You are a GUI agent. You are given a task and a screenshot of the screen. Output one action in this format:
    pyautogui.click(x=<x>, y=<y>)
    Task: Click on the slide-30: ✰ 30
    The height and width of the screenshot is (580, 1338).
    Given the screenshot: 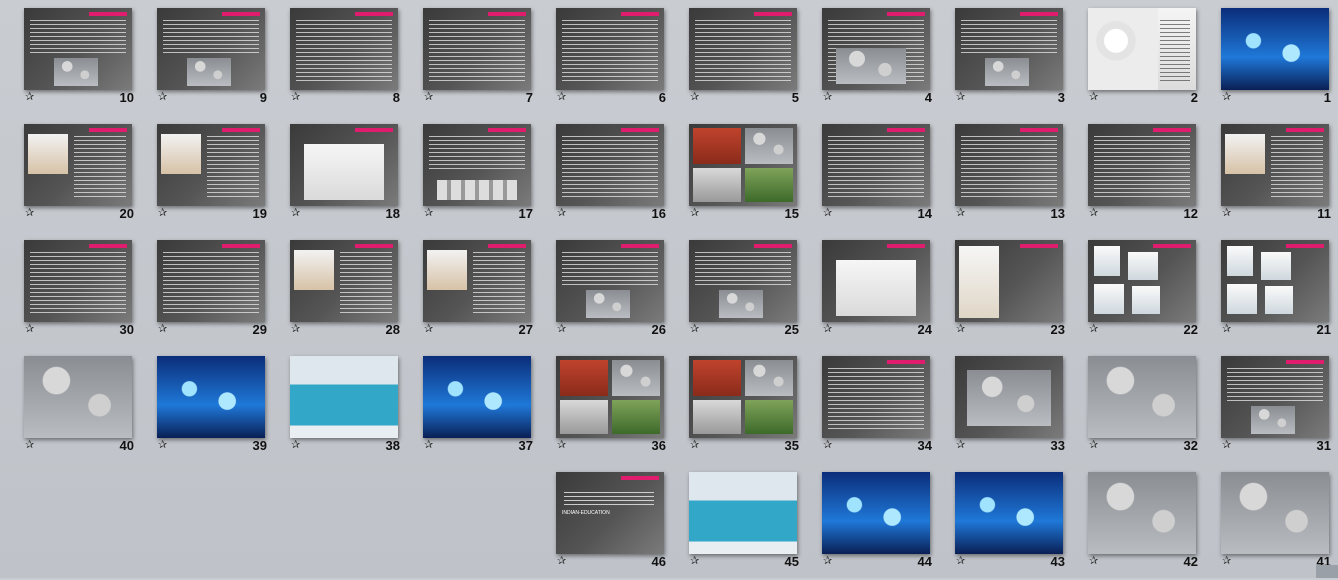 What is the action you would take?
    pyautogui.click(x=77, y=290)
    